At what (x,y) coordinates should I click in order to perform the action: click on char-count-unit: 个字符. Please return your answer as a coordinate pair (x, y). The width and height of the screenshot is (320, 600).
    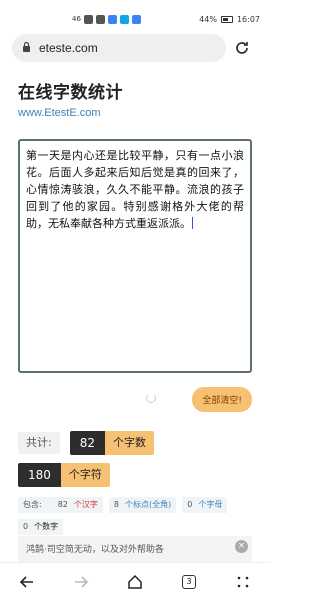
    Looking at the image, I should click on (85, 475).